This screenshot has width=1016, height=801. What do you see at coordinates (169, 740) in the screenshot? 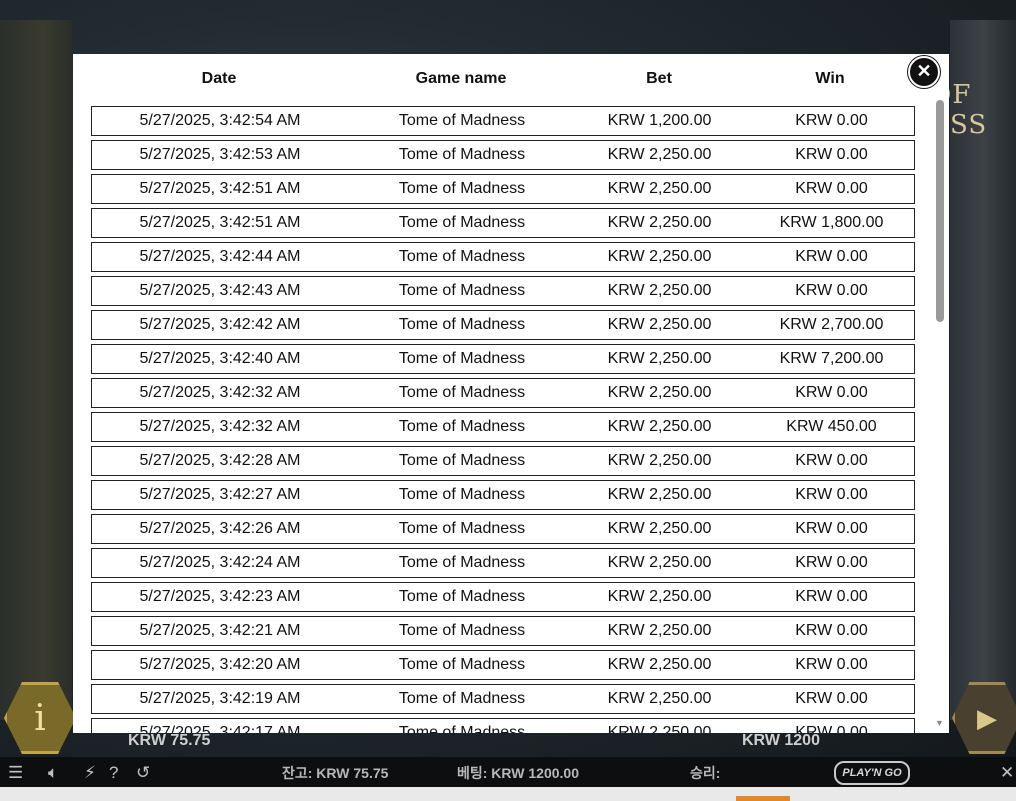
I see `balance-overlay: KRW 75.75` at bounding box center [169, 740].